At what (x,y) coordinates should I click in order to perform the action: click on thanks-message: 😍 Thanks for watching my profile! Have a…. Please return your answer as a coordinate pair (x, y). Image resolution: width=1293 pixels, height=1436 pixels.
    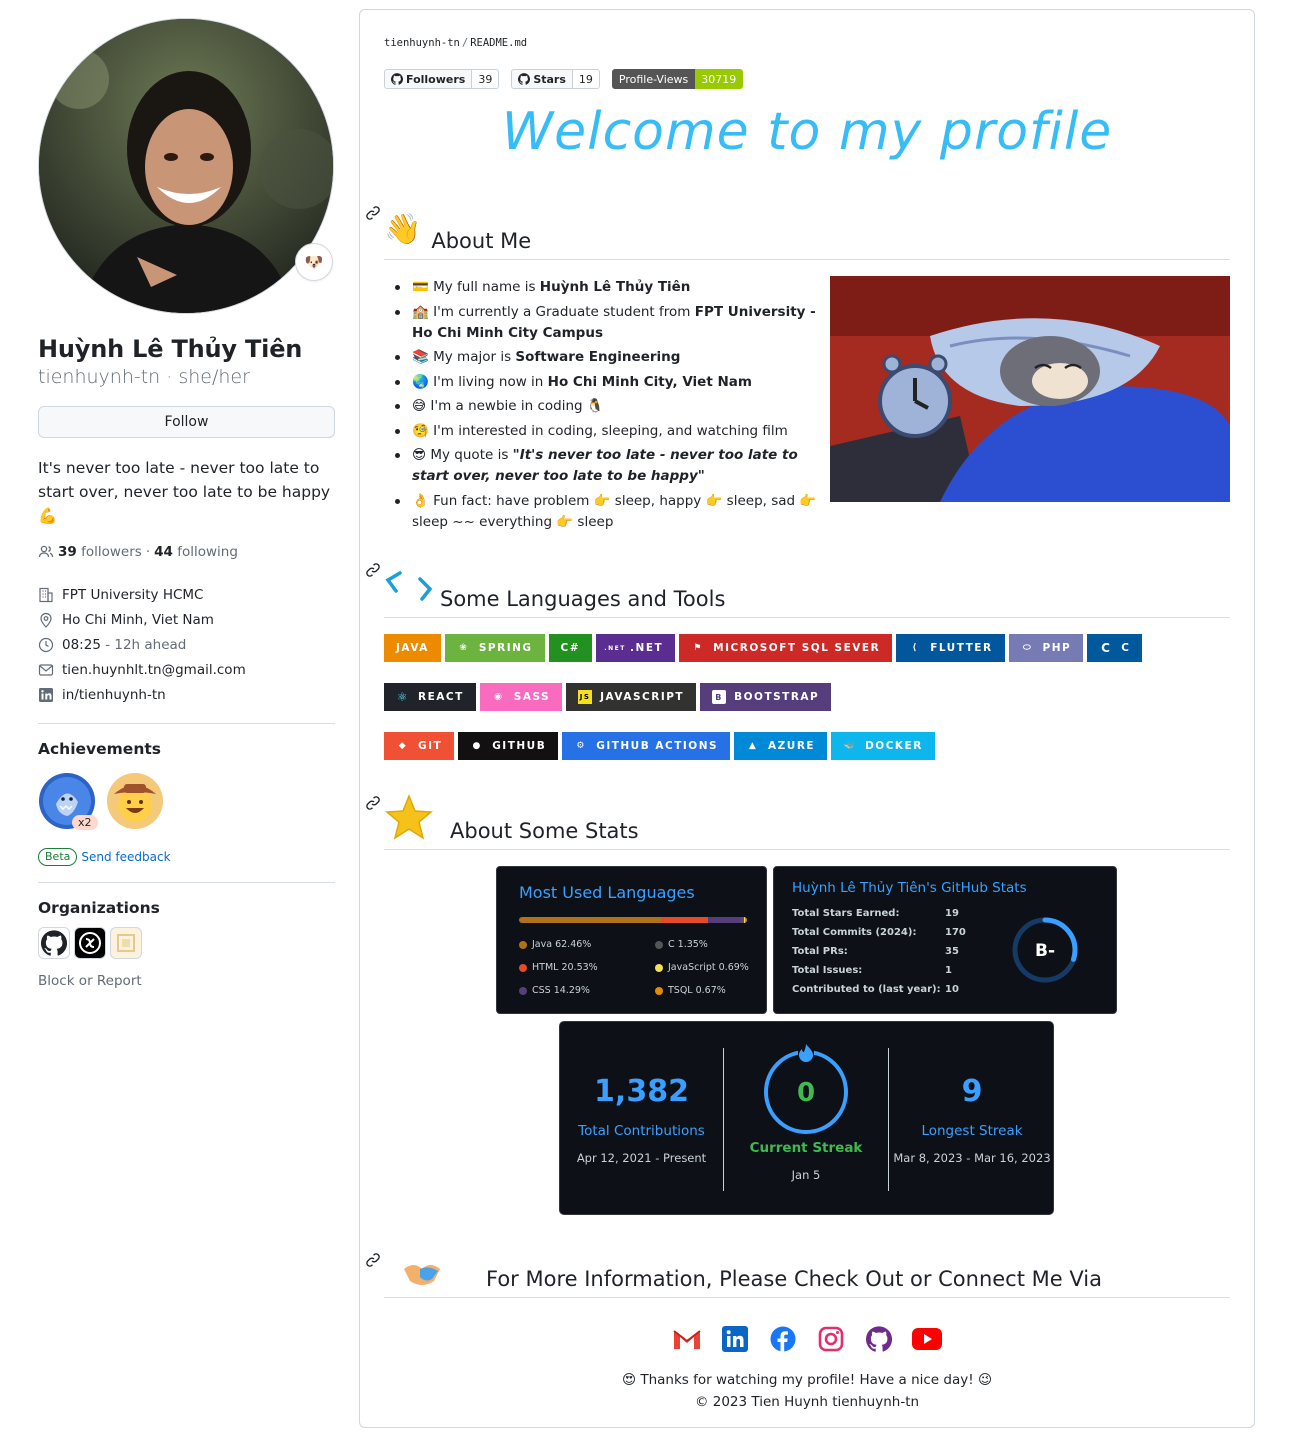
    Looking at the image, I should click on (807, 1380).